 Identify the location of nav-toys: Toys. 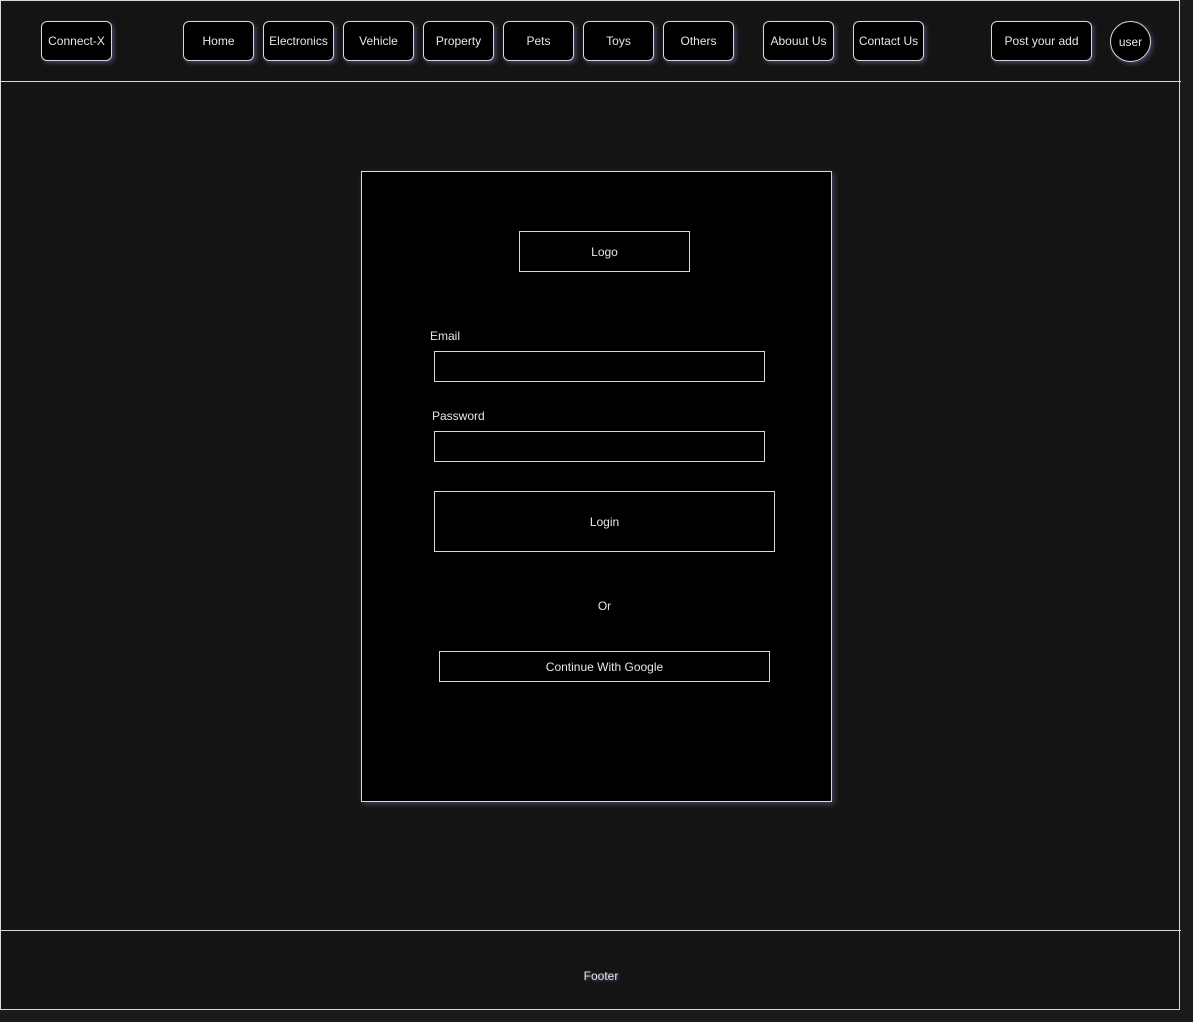
(618, 41).